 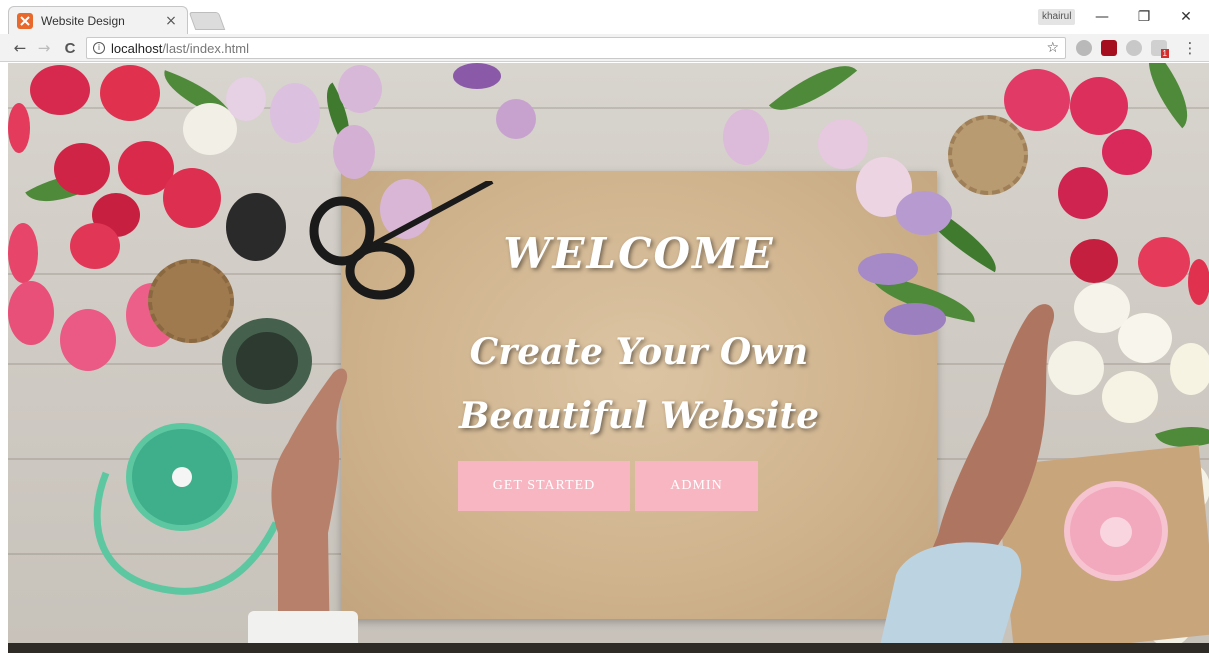 I want to click on browser-toolbar: ← → C i localhost/last/index.html ☆ 1 ⋮, so click(x=604, y=48).